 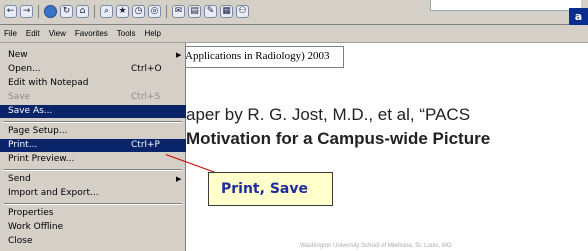 What do you see at coordinates (57, 33) in the screenshot?
I see `menu-view: View` at bounding box center [57, 33].